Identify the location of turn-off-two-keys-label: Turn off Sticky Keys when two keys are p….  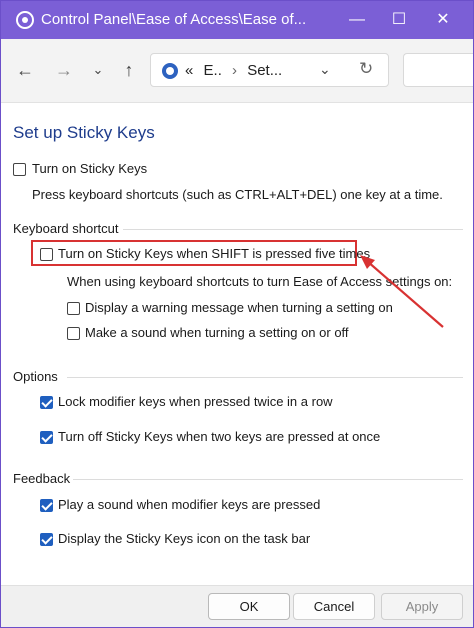
(219, 436).